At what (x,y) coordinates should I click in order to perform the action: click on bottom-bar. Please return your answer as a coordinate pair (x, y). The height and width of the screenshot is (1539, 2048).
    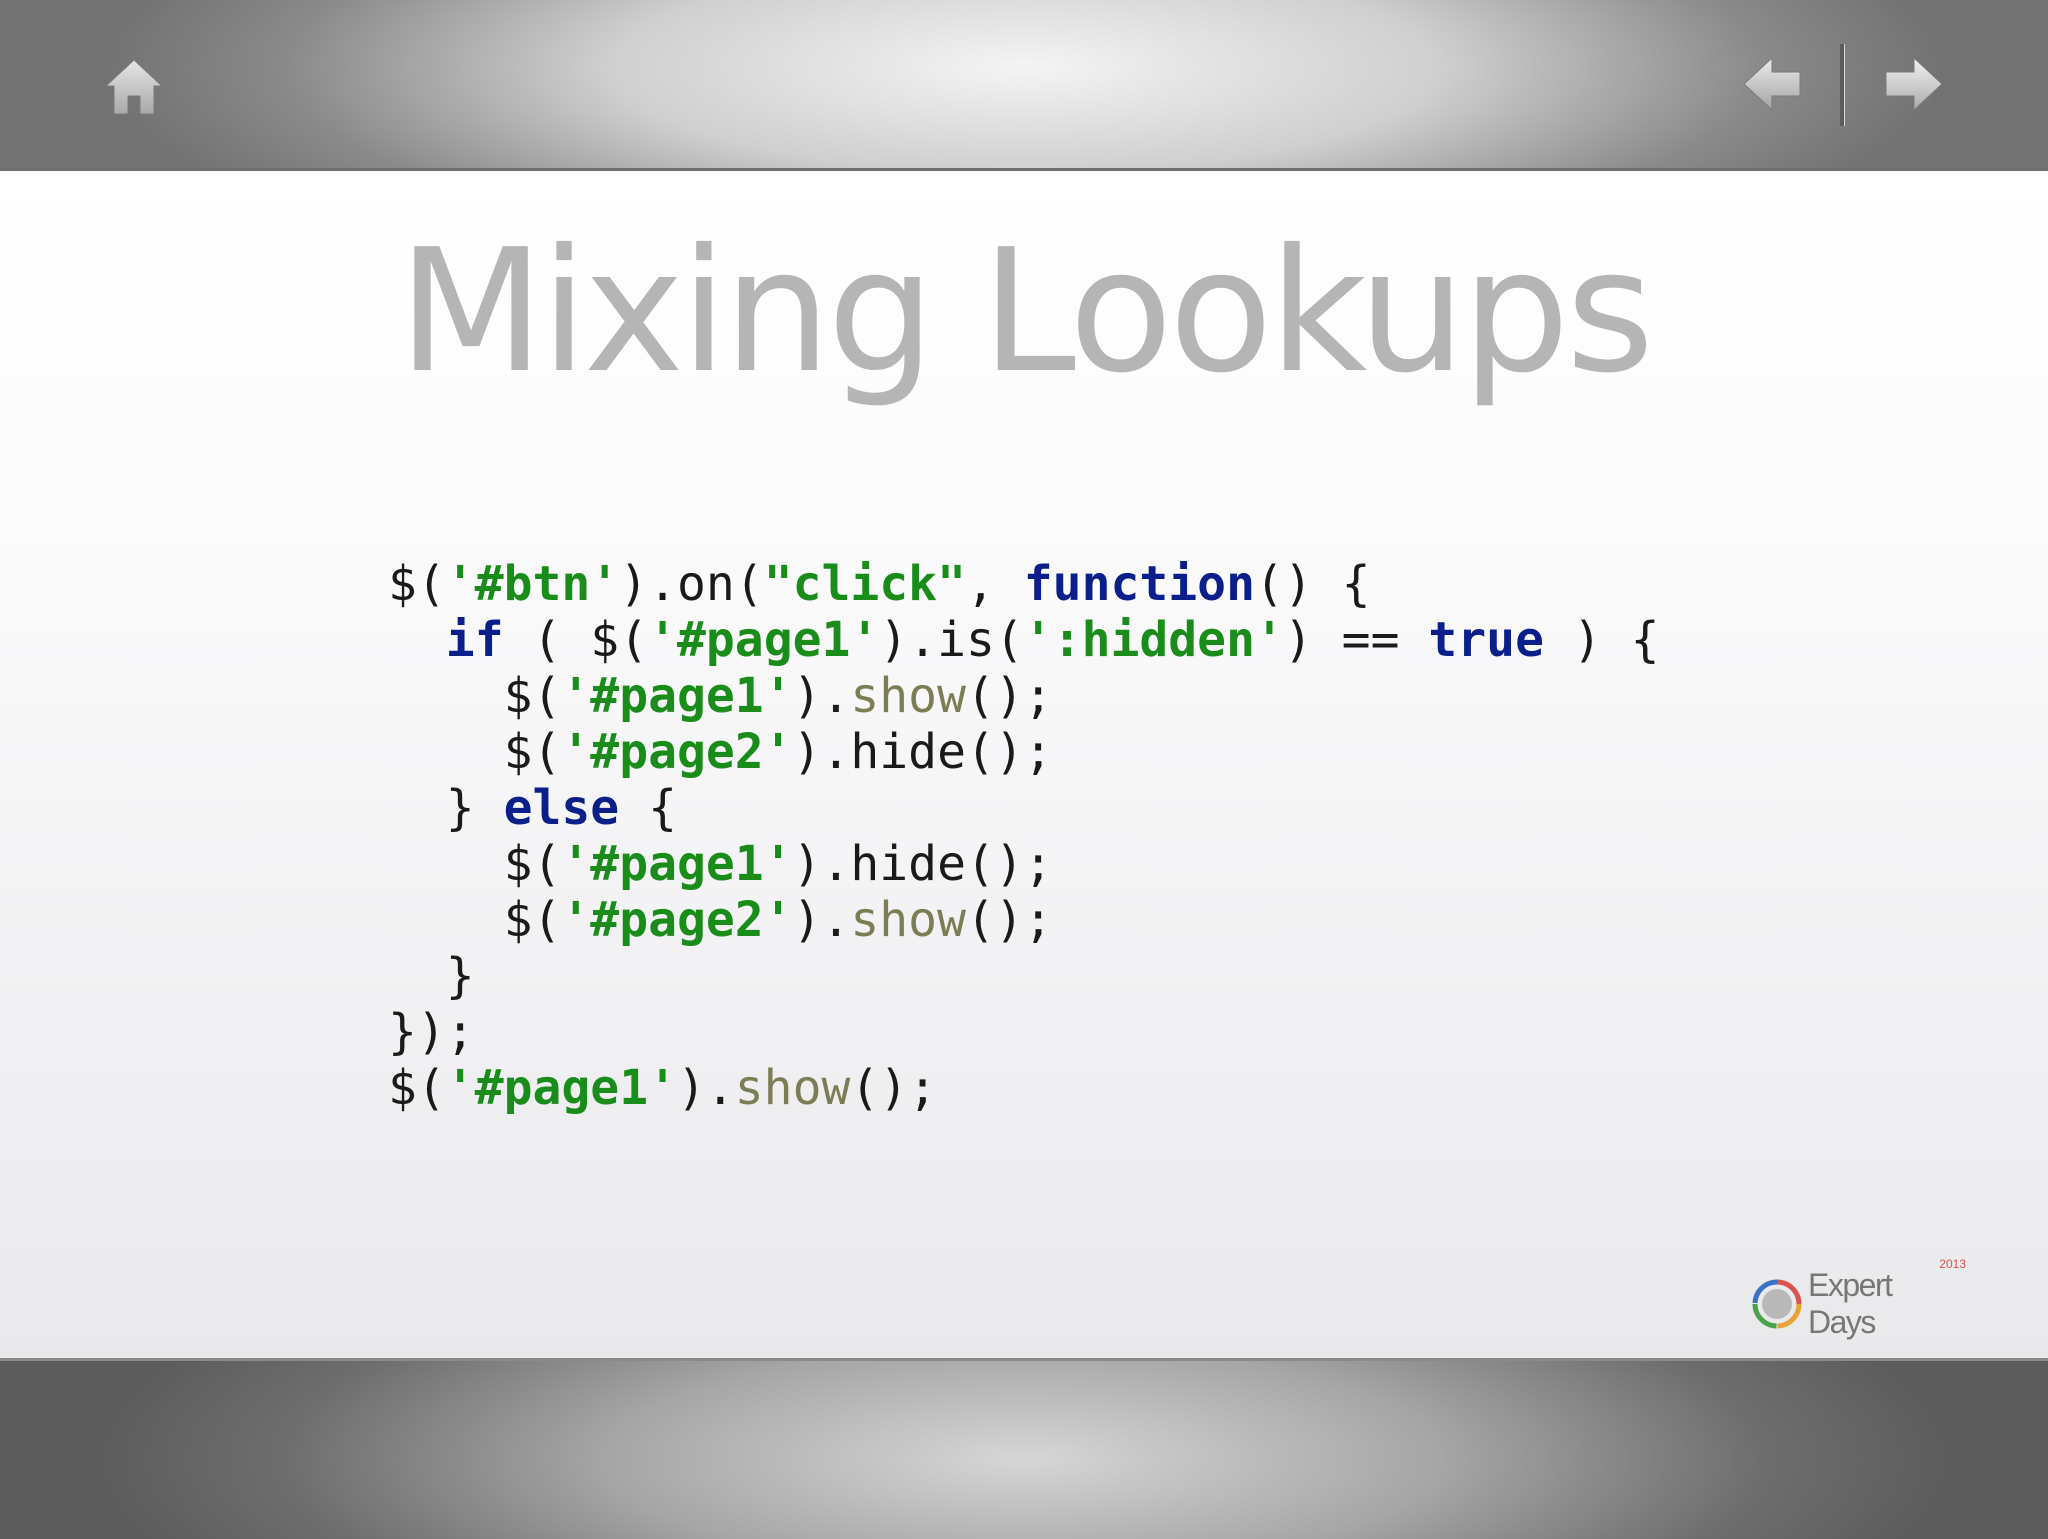
    Looking at the image, I should click on (1024, 1448).